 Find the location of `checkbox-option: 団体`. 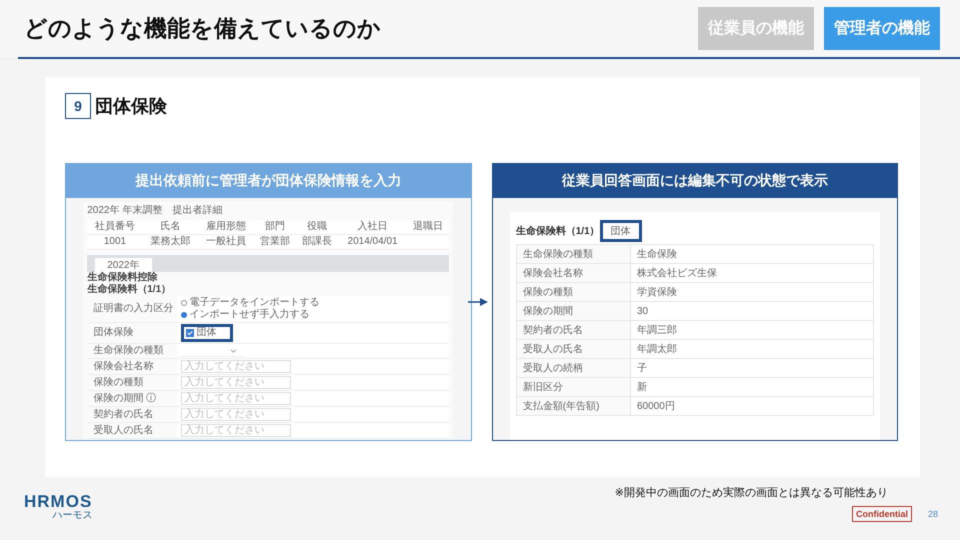

checkbox-option: 団体 is located at coordinates (201, 333).